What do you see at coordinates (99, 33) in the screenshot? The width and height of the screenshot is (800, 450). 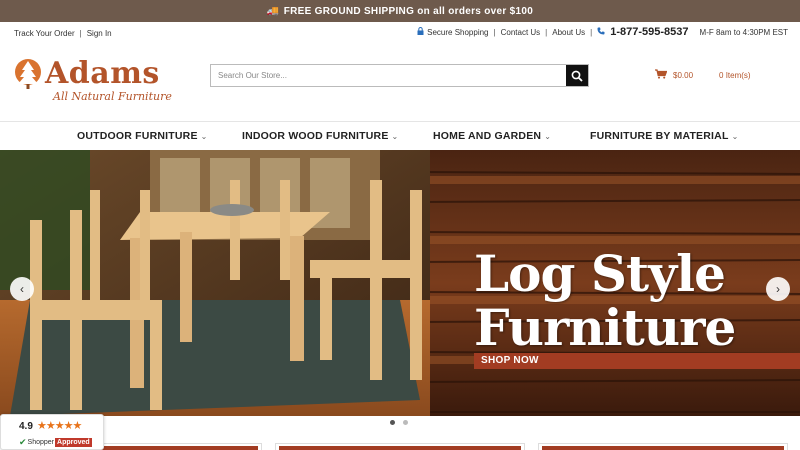 I see `sign-in-link: Sign In` at bounding box center [99, 33].